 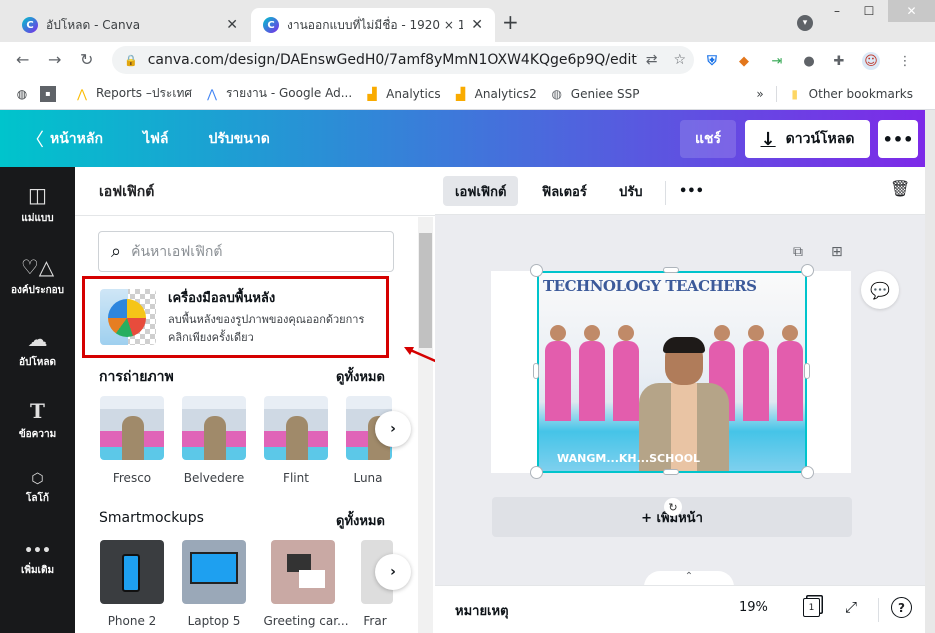 I want to click on bookmarks-overflow-button: », so click(x=759, y=94).